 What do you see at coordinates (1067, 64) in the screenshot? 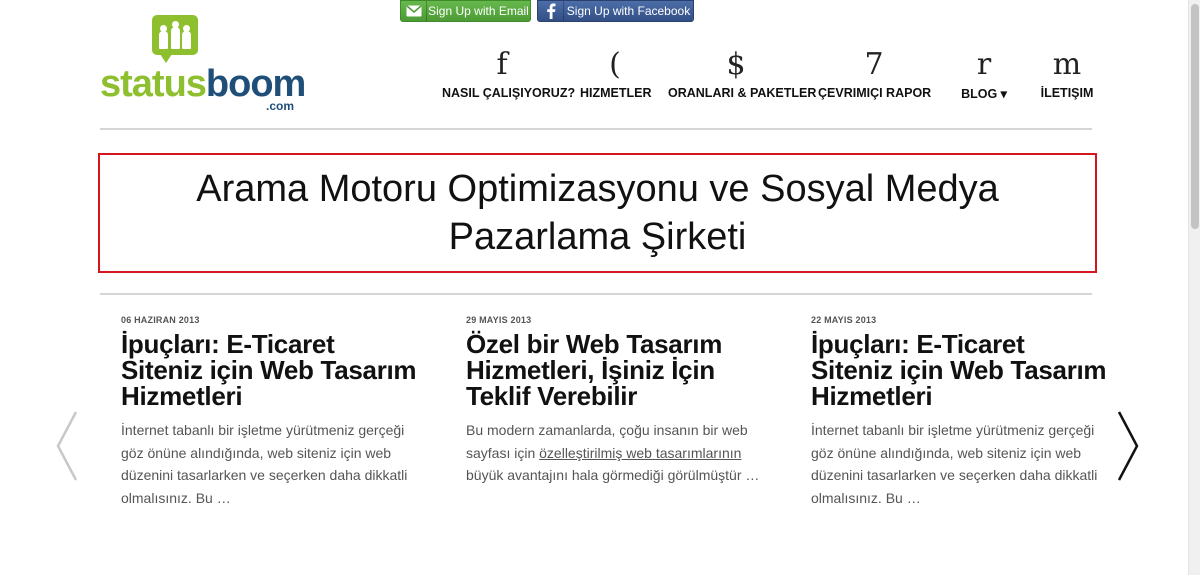
I see `nav-icon-contact: m` at bounding box center [1067, 64].